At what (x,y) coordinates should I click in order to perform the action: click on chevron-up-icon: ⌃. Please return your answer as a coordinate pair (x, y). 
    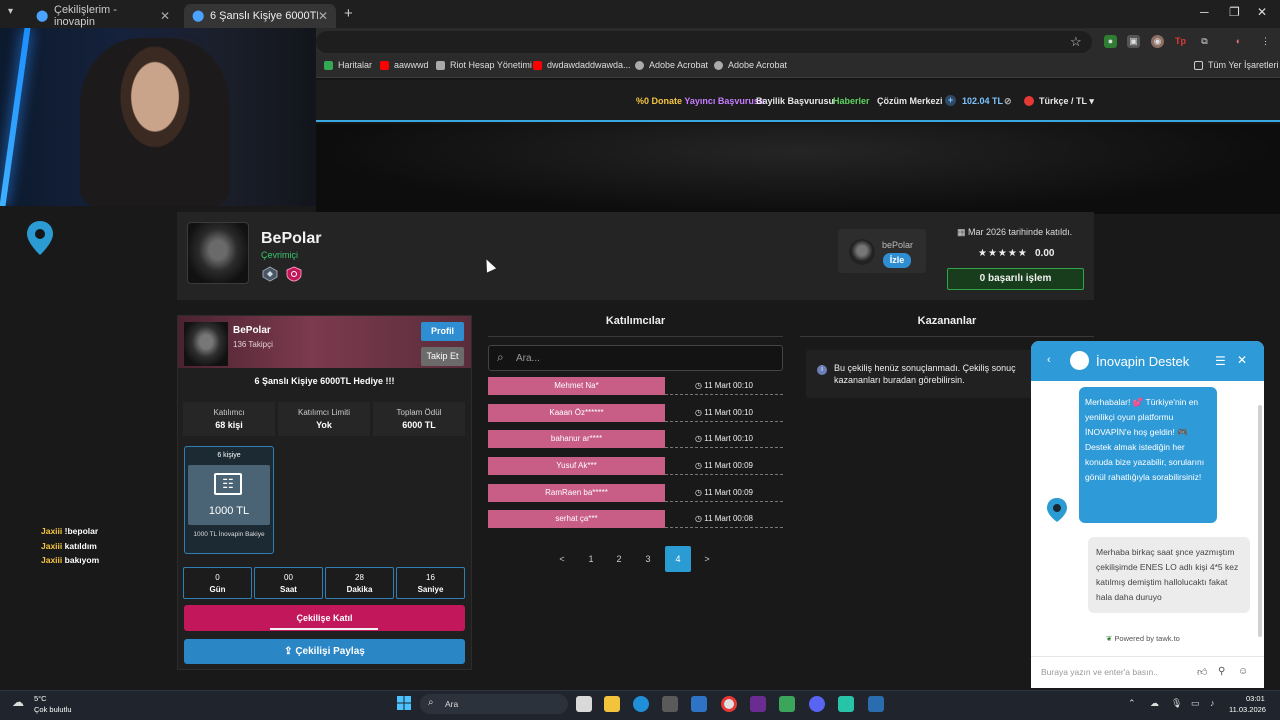
    Looking at the image, I should click on (1132, 703).